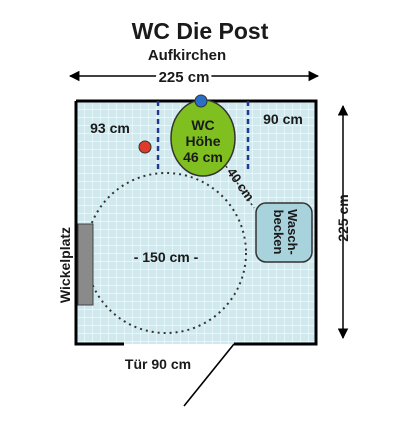 The width and height of the screenshot is (400, 431). I want to click on right-gap-label: 90 cm, so click(283, 119).